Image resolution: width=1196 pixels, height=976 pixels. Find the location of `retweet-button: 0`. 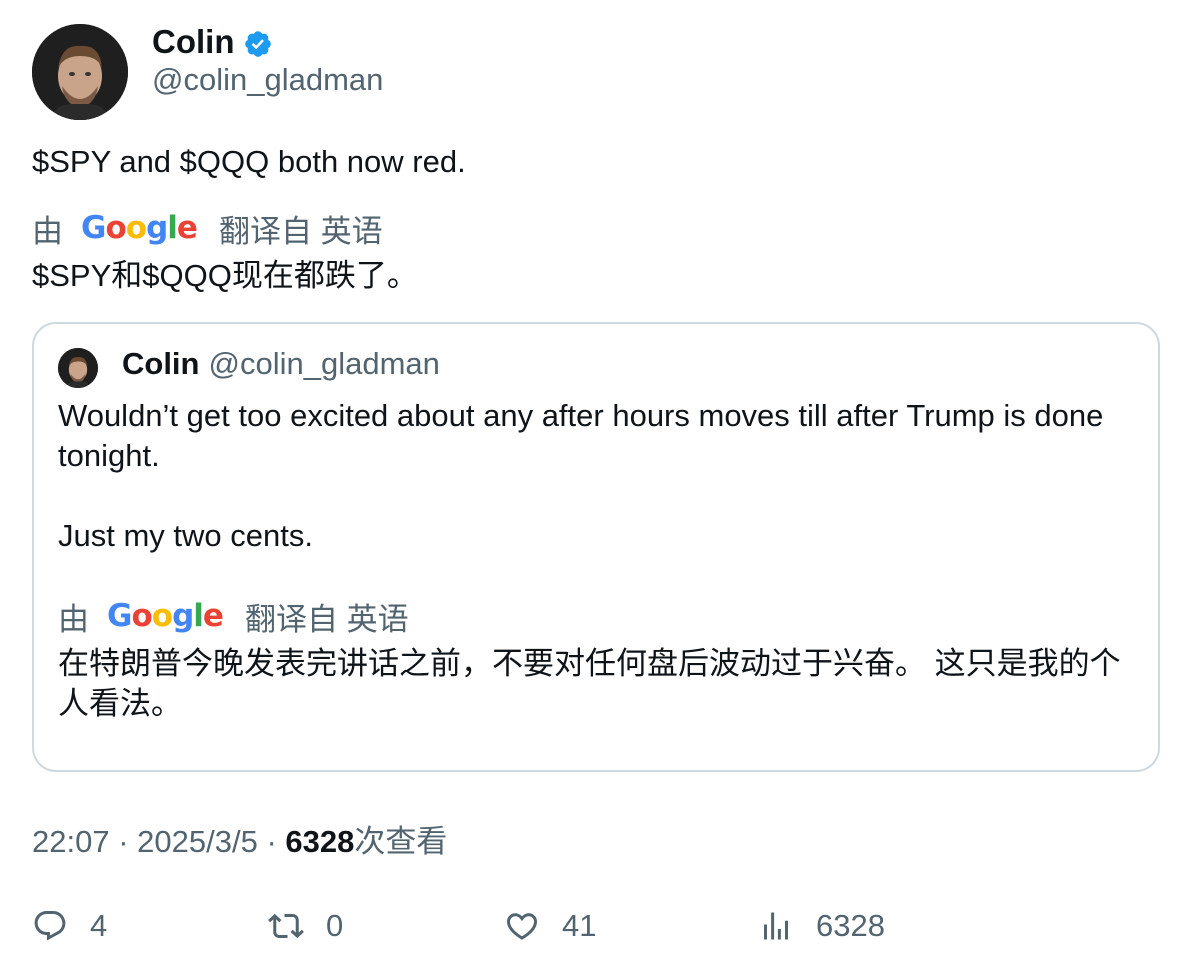

retweet-button: 0 is located at coordinates (305, 926).